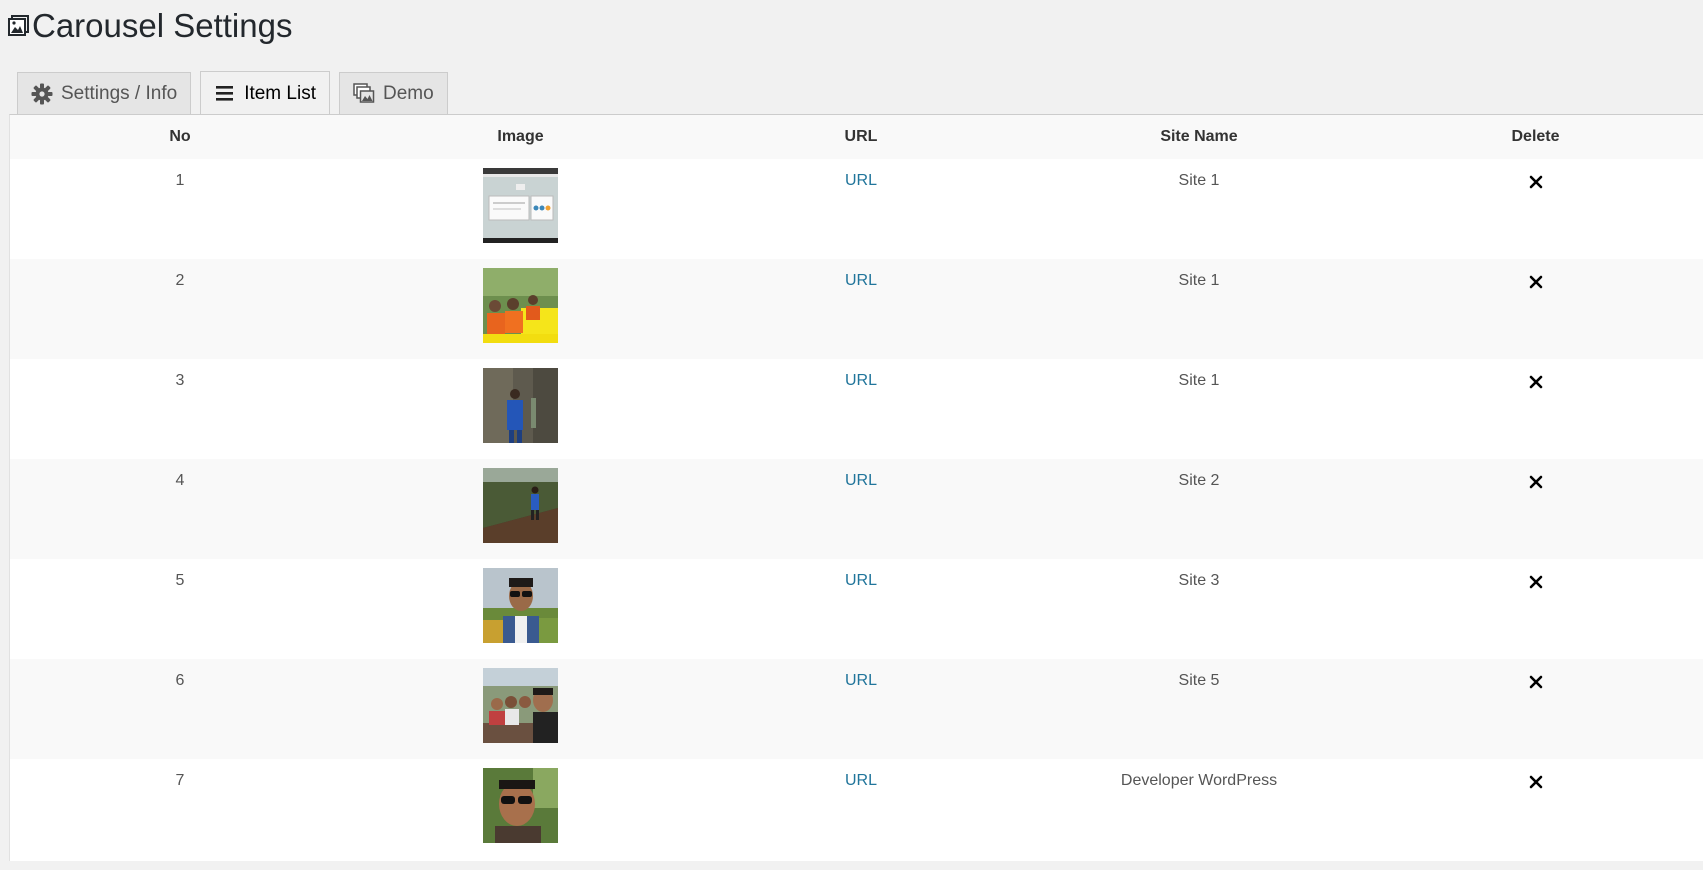  What do you see at coordinates (180, 609) in the screenshot?
I see `row-number: 5` at bounding box center [180, 609].